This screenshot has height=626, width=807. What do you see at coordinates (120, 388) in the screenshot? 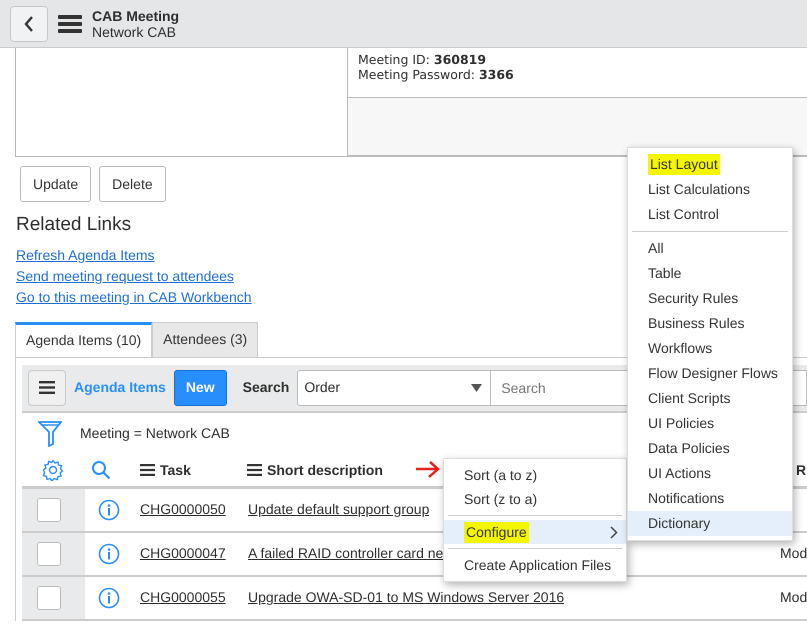
I see `list-title: Agenda Items` at bounding box center [120, 388].